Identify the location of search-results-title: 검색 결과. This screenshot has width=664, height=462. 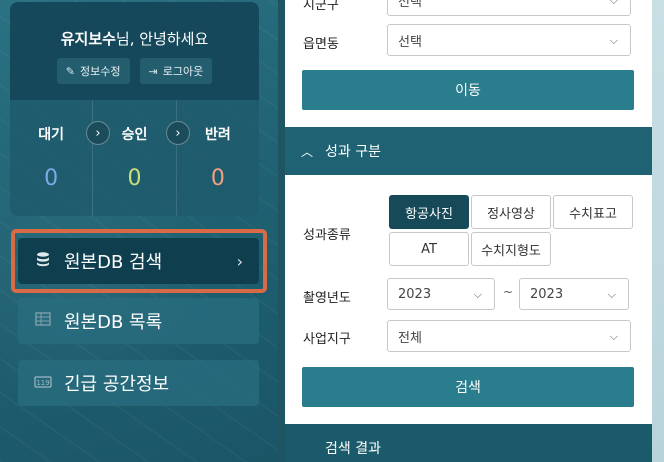
(353, 449).